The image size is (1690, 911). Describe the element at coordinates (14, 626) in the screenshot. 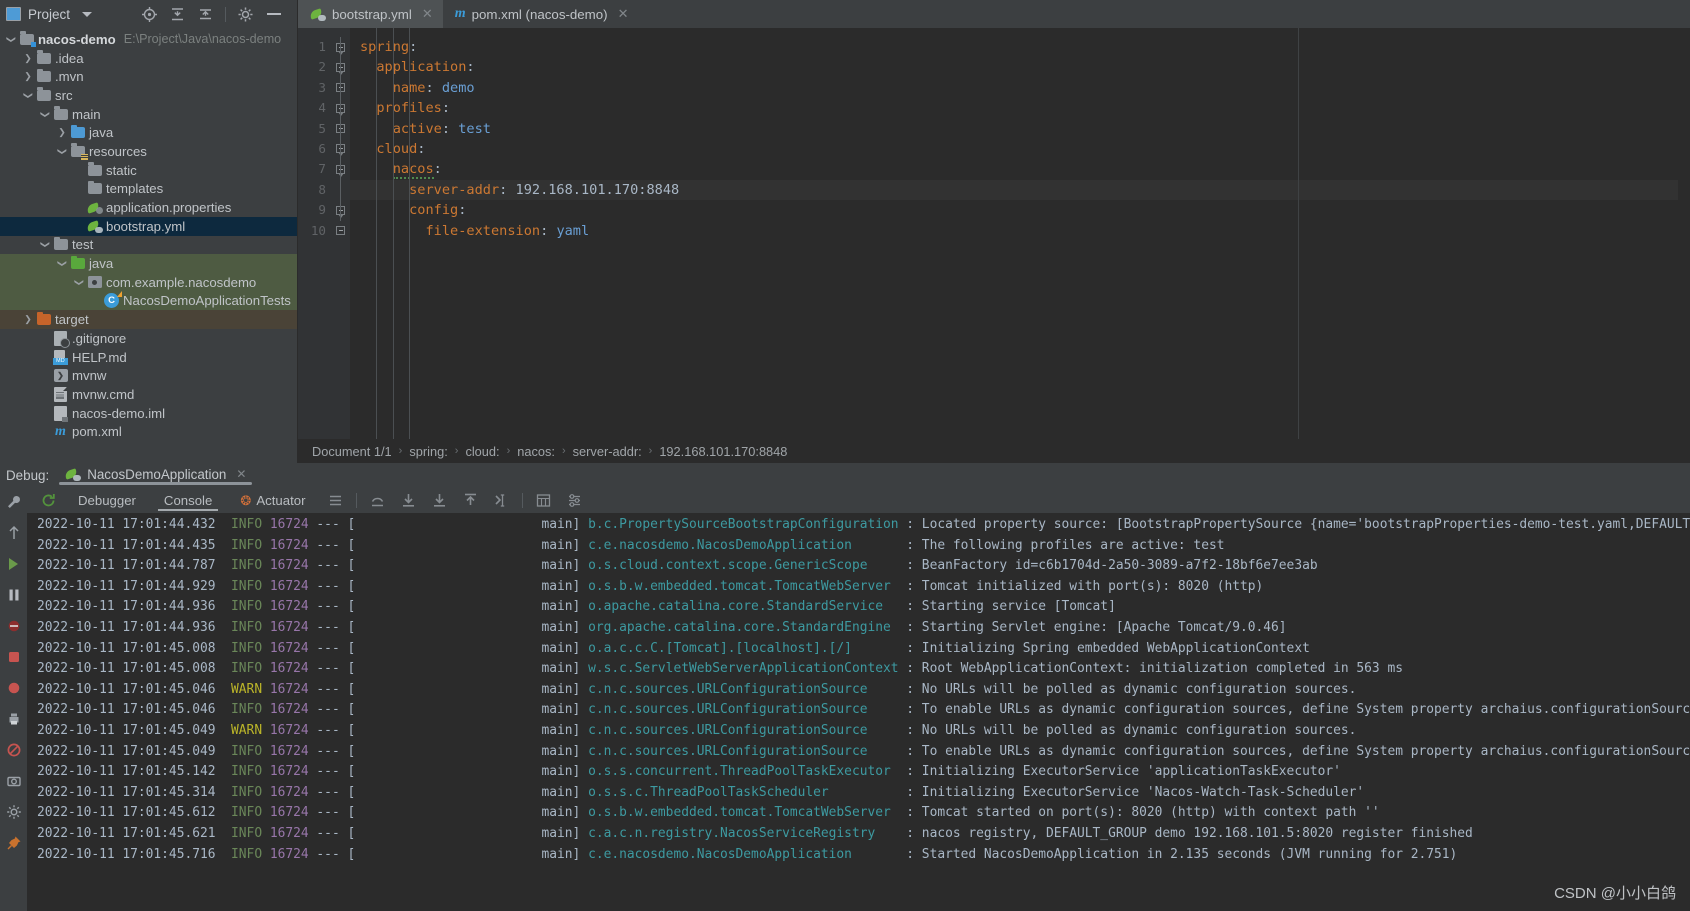

I see `mute-breakpoints-icon` at that location.